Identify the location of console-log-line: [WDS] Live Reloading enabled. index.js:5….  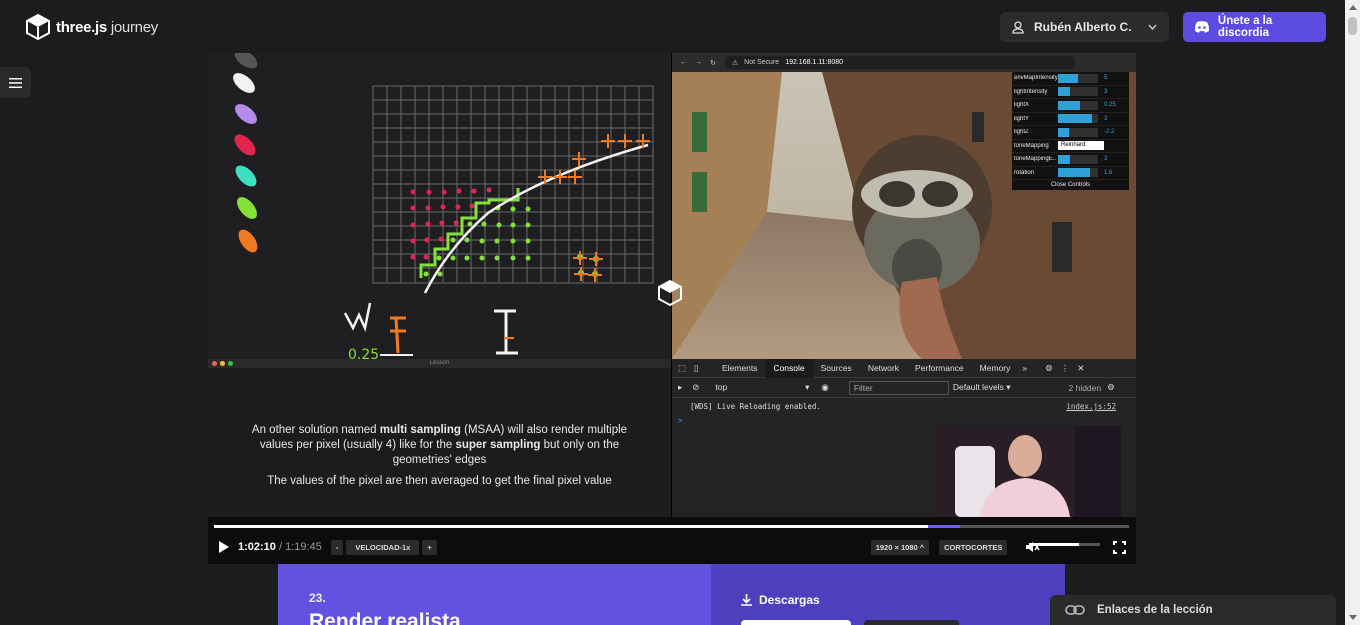
(904, 405).